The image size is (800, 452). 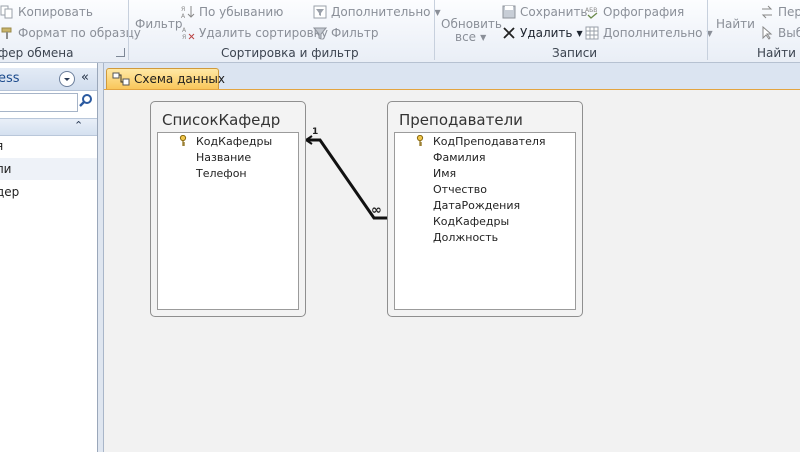 I want to click on funnel-icon, so click(x=320, y=33).